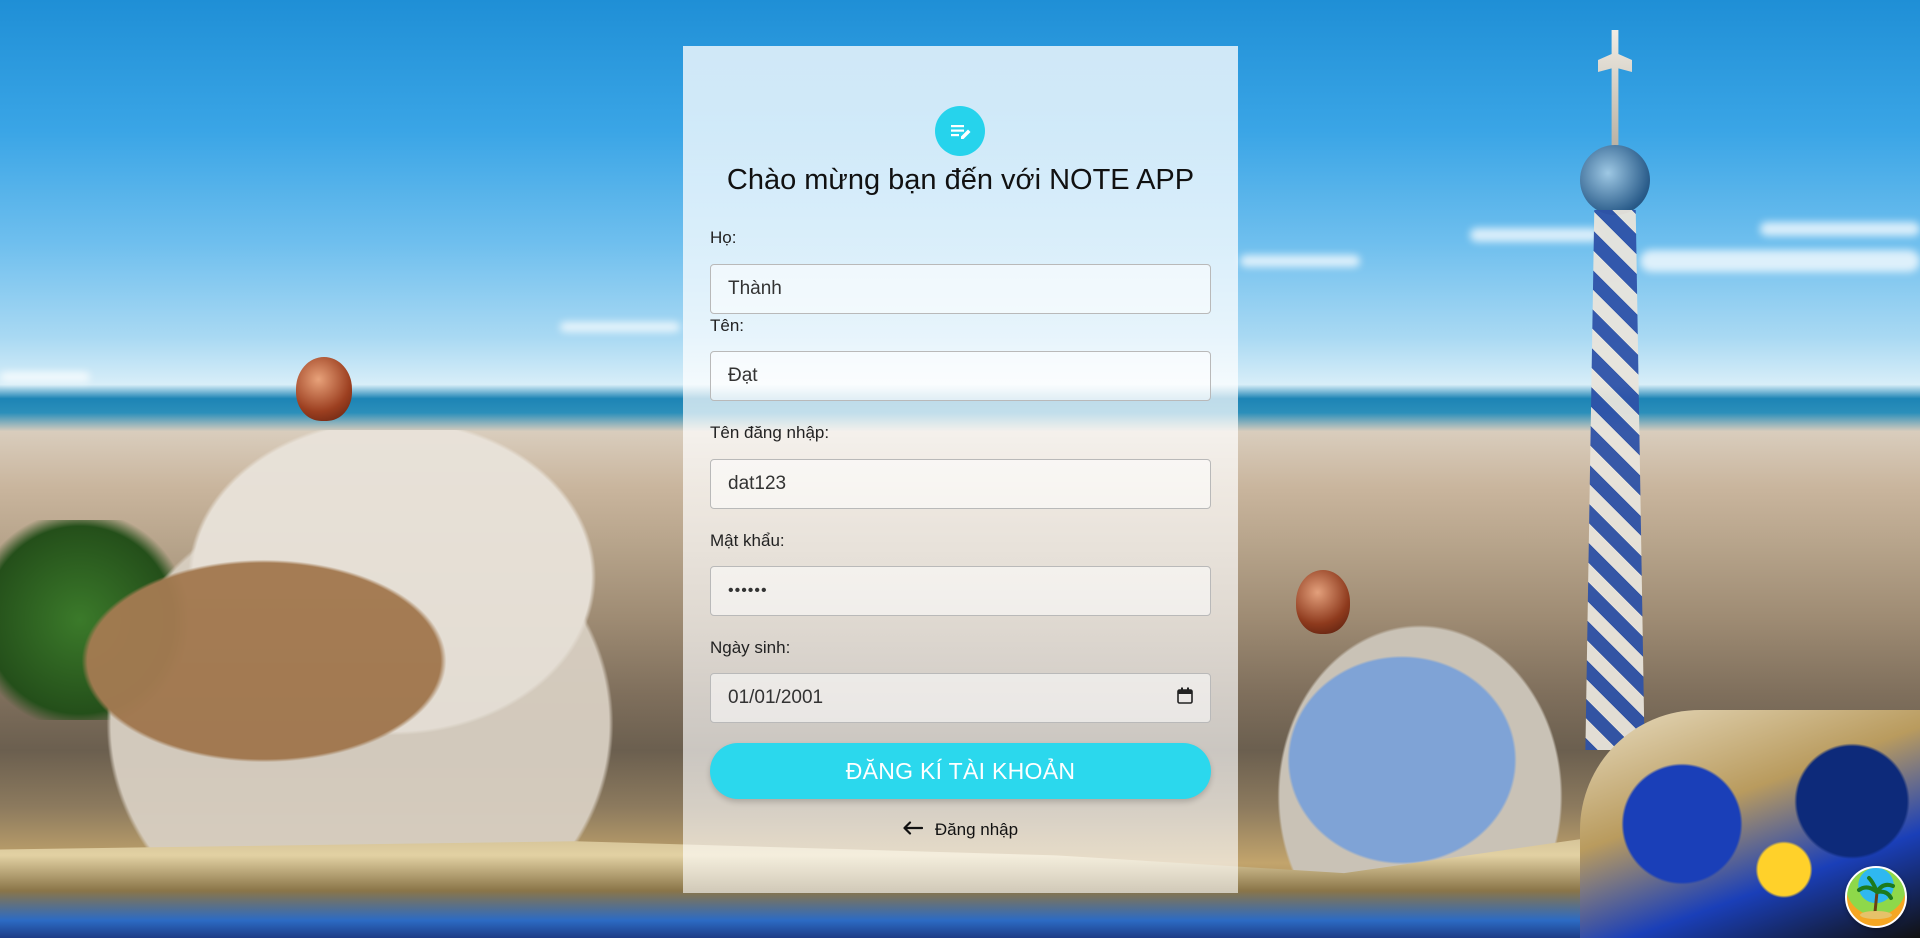 Image resolution: width=1920 pixels, height=938 pixels. Describe the element at coordinates (747, 540) in the screenshot. I see `password-label: Mật khẩu:` at that location.